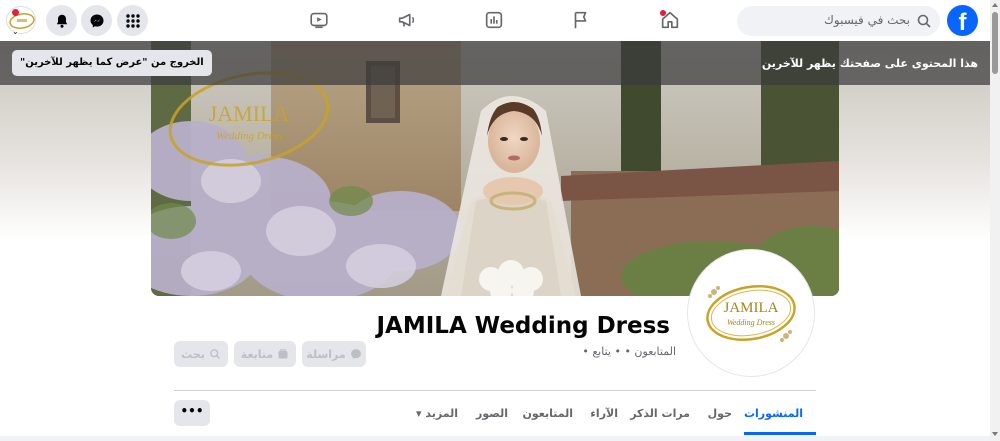 Image resolution: width=1000 pixels, height=441 pixels. What do you see at coordinates (663, 13) in the screenshot?
I see `home-notification-dot` at bounding box center [663, 13].